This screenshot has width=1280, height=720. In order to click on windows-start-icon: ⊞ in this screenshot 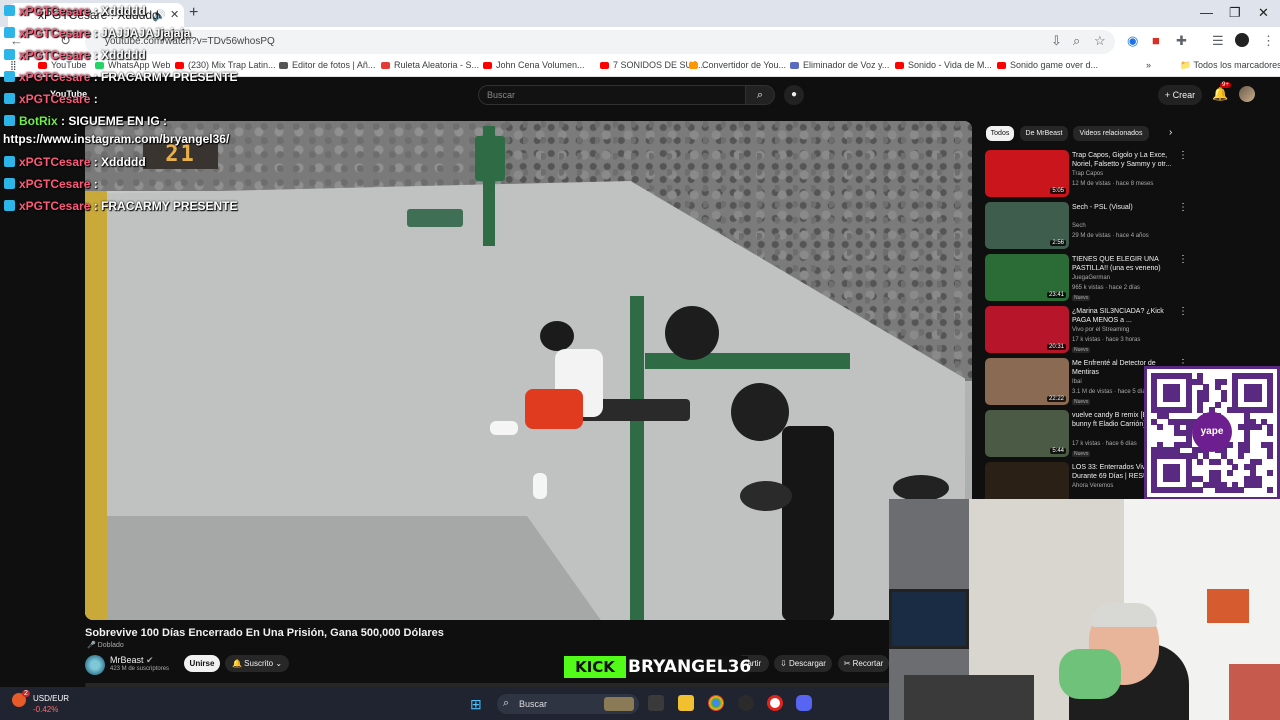, I will do `click(476, 704)`.